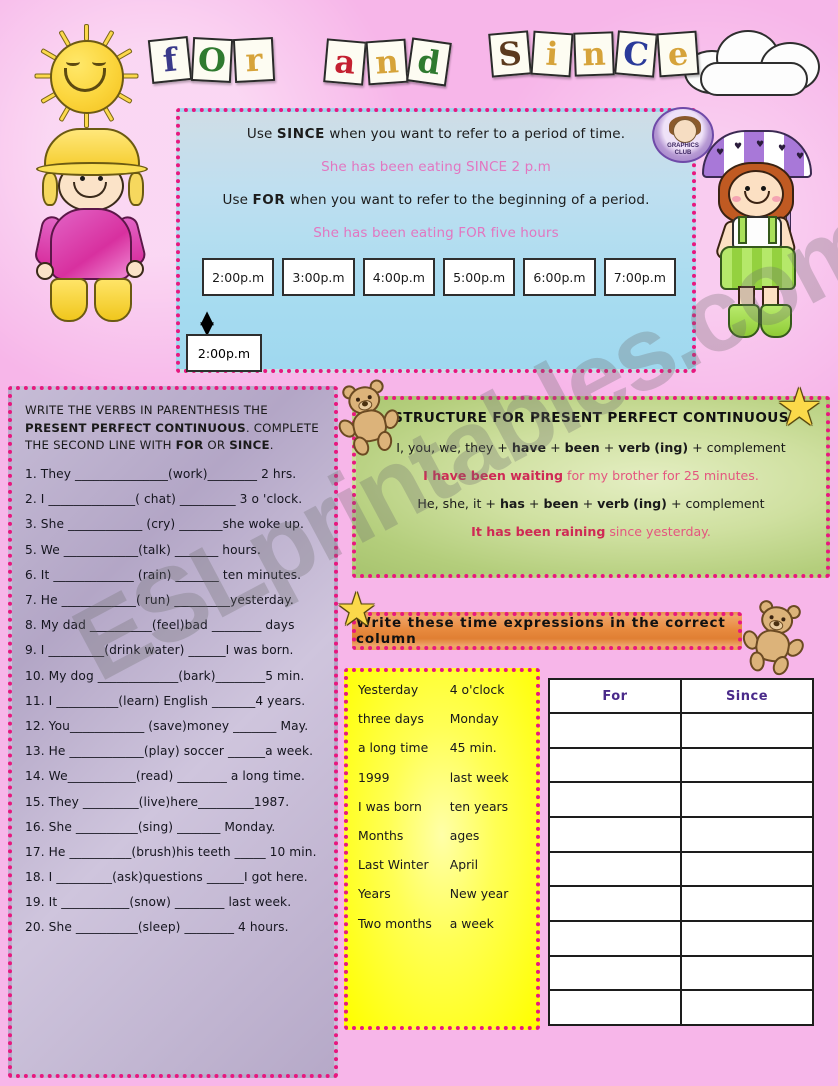  I want to click on structure-example-has-bold: It has been raining, so click(538, 531).